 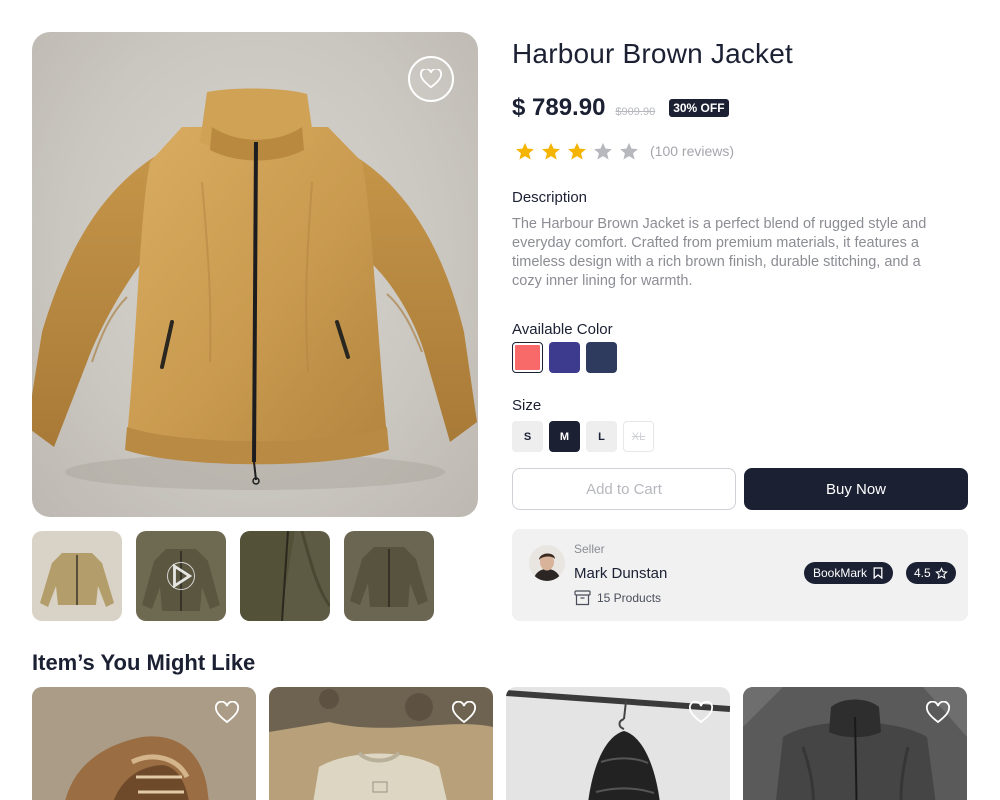 I want to click on play-video-button, so click(x=181, y=576).